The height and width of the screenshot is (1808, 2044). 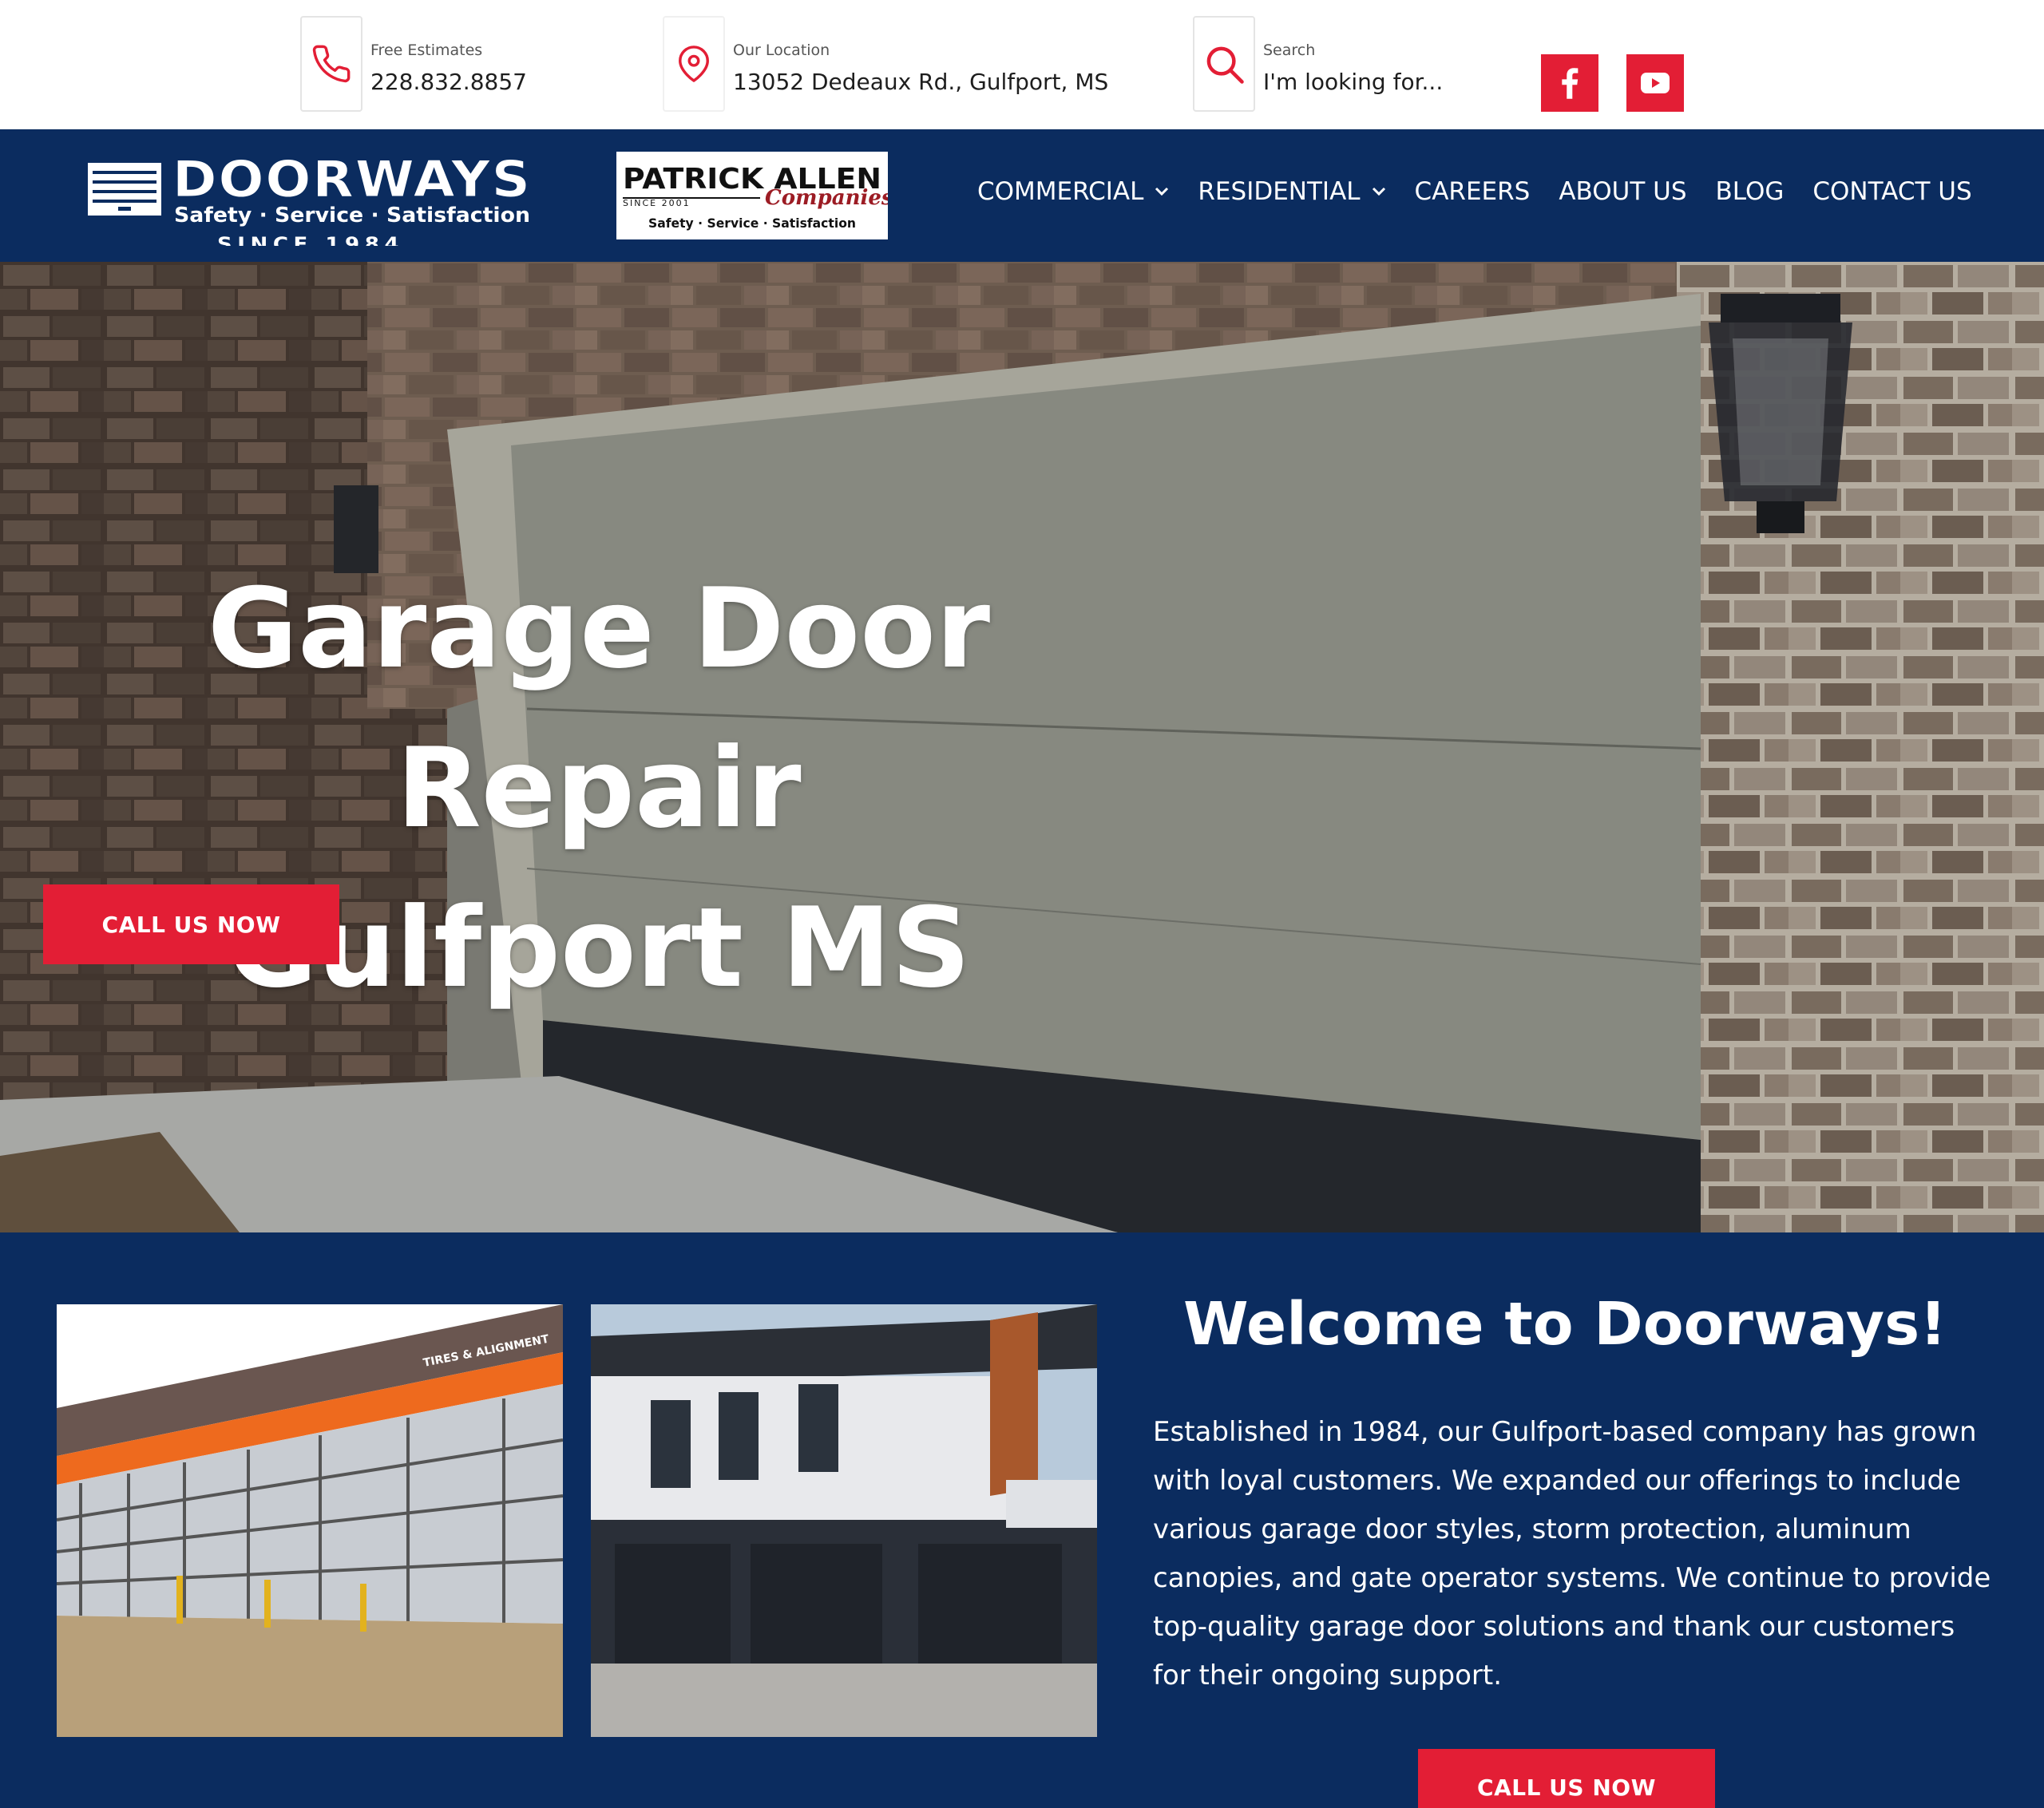 I want to click on nav-item-commercial: COMMERCIAL, so click(x=1073, y=191).